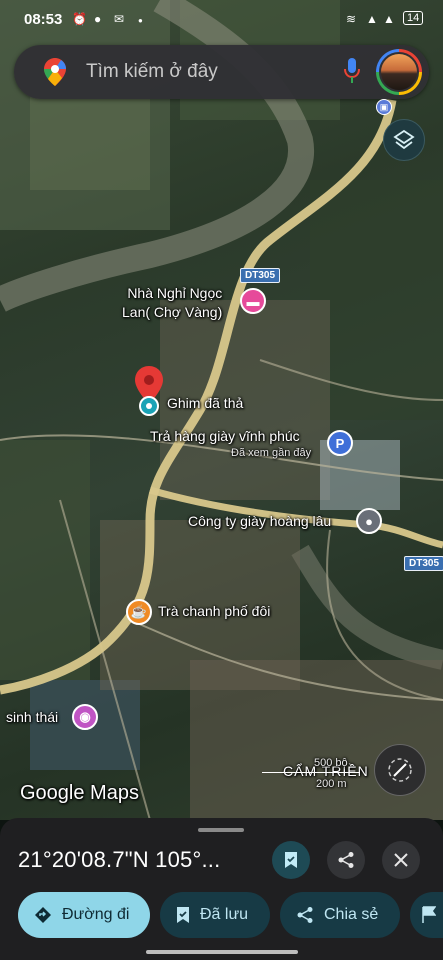 The height and width of the screenshot is (960, 443). I want to click on saved-label: Đã lưu, so click(224, 914).